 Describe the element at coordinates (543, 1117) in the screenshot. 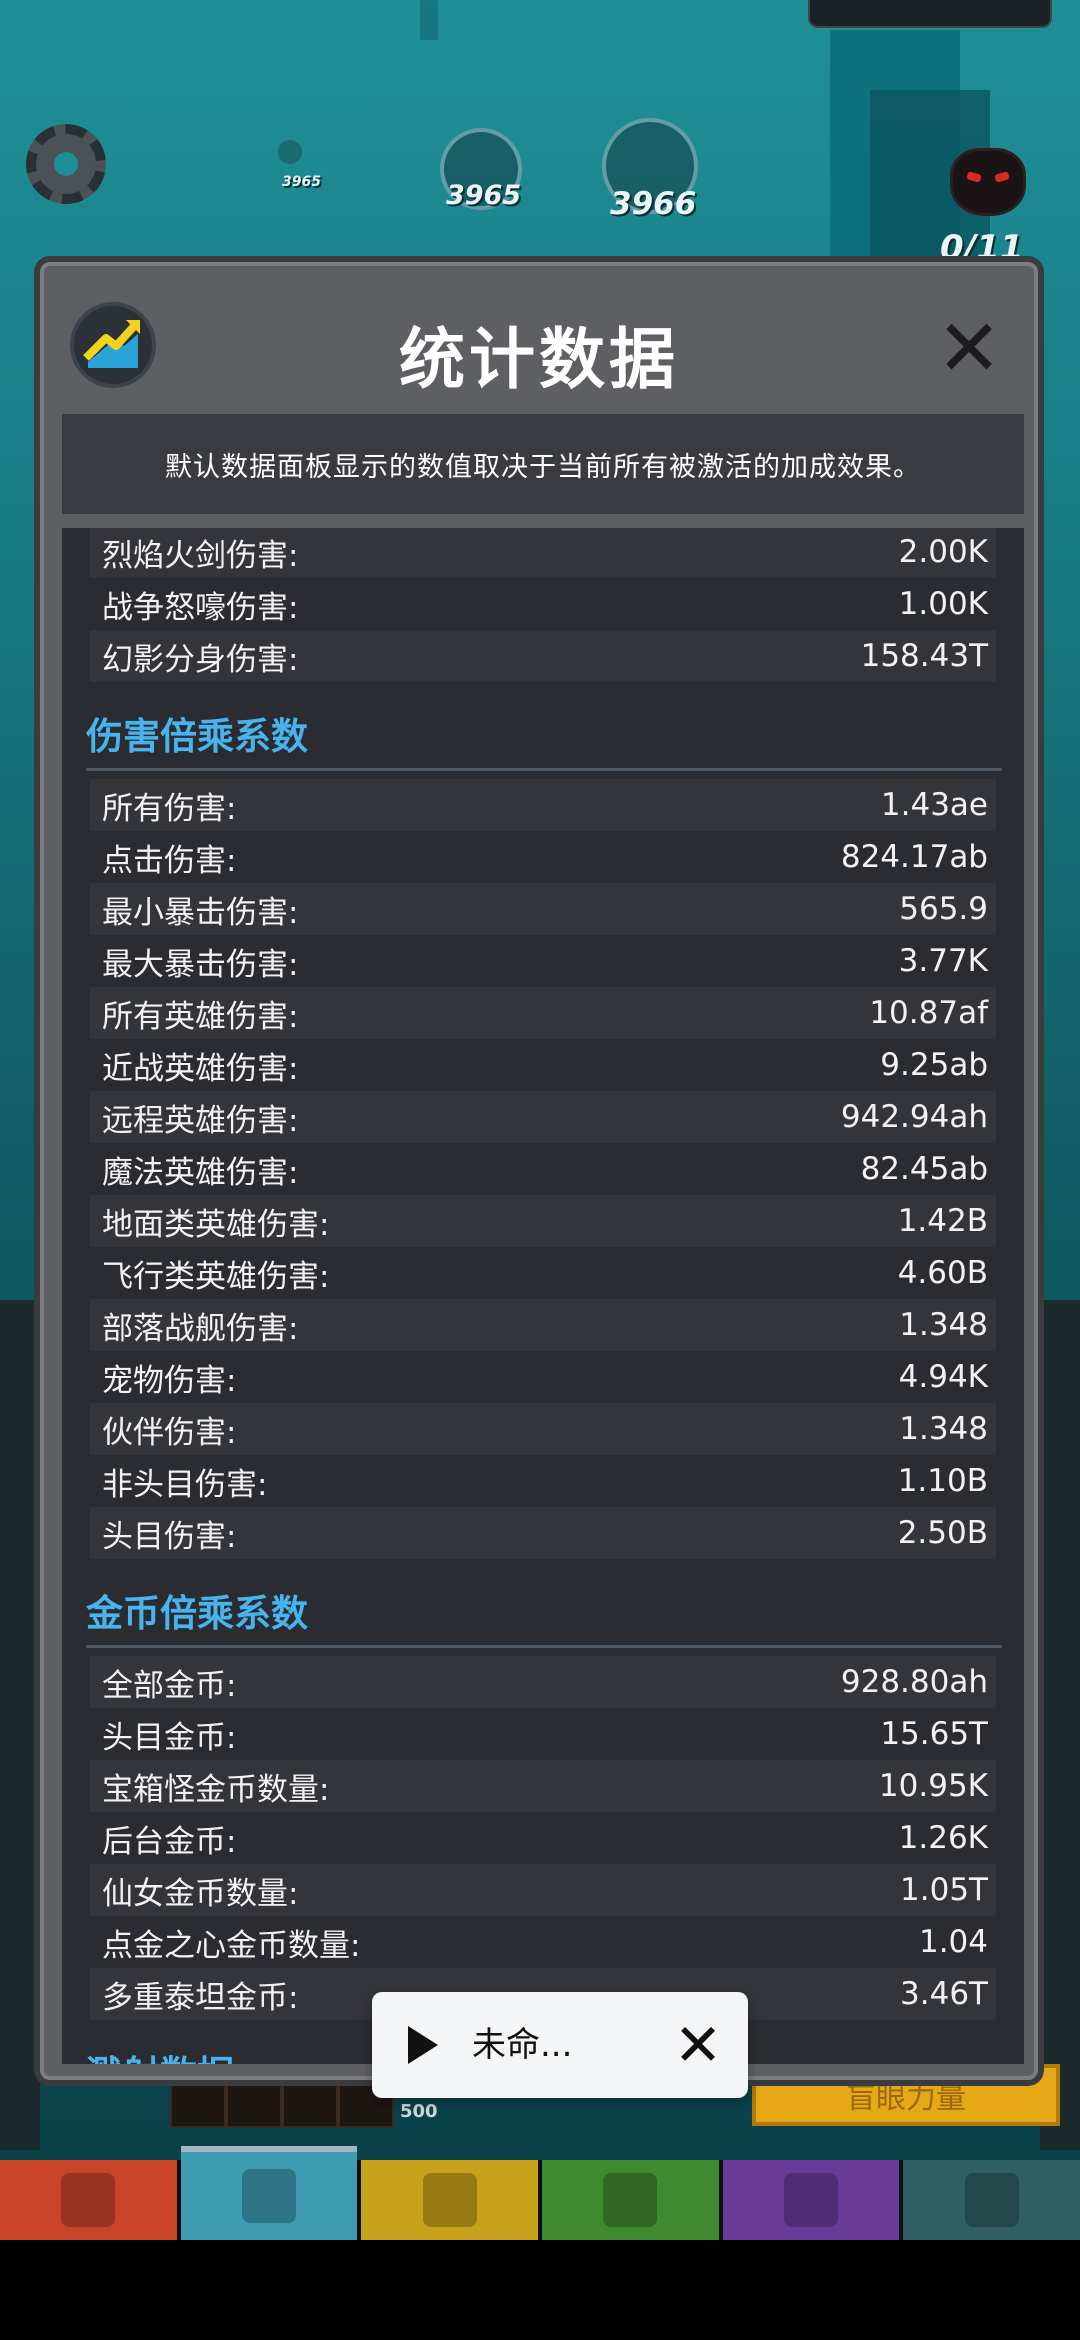

I see `stat-row: 远程英雄伤害: 942.94ah` at that location.